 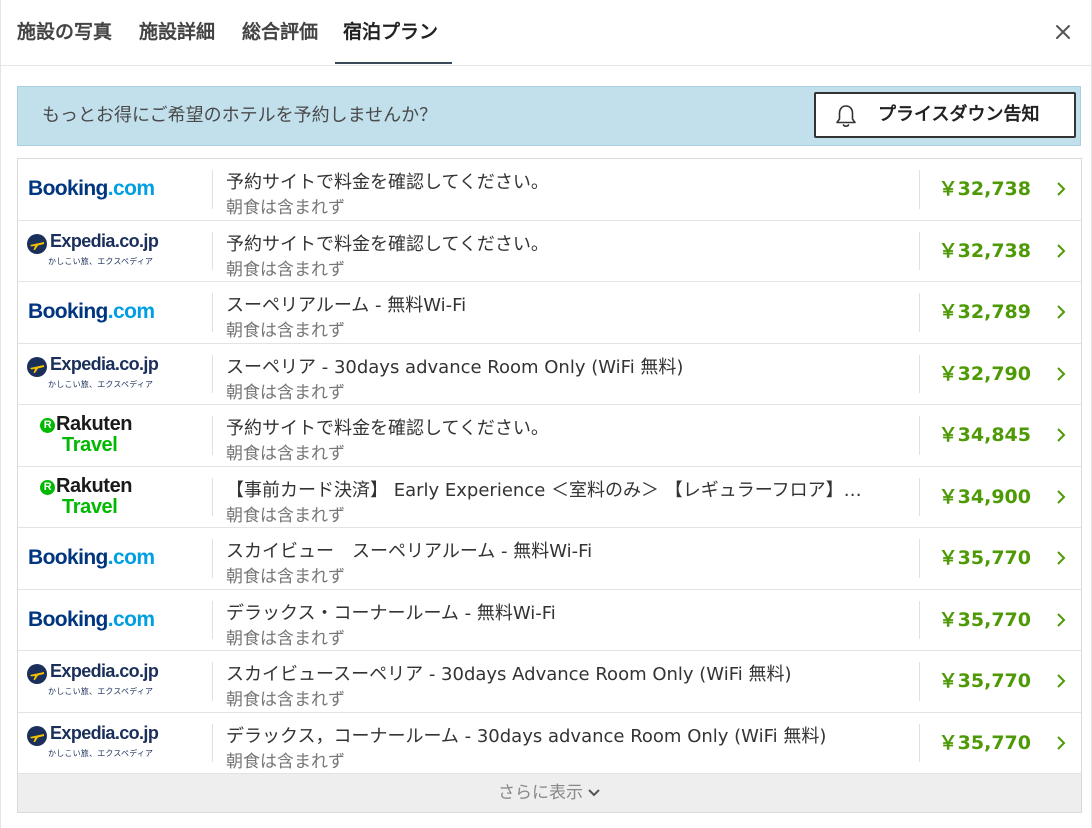 I want to click on plan-name: スーペリアルーム - 無料Wi-Fi, so click(x=346, y=305).